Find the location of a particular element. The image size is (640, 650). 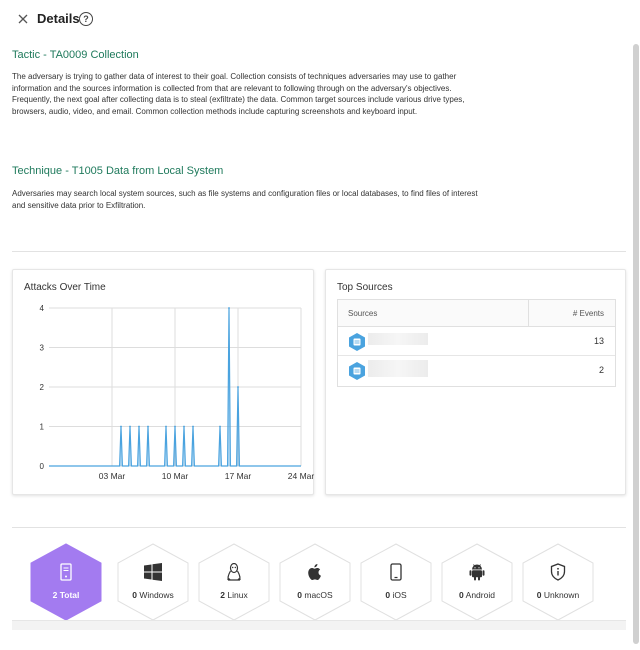

os-filter-macos: 0 macOS is located at coordinates (315, 582).